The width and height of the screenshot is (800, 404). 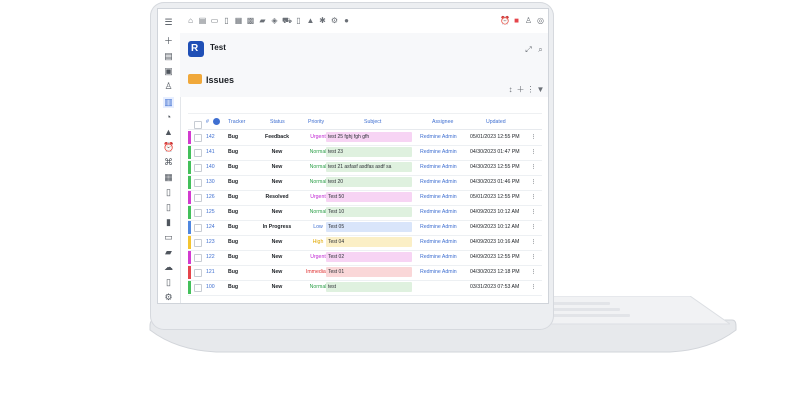 What do you see at coordinates (214, 20) in the screenshot?
I see `folder-icon: ▭` at bounding box center [214, 20].